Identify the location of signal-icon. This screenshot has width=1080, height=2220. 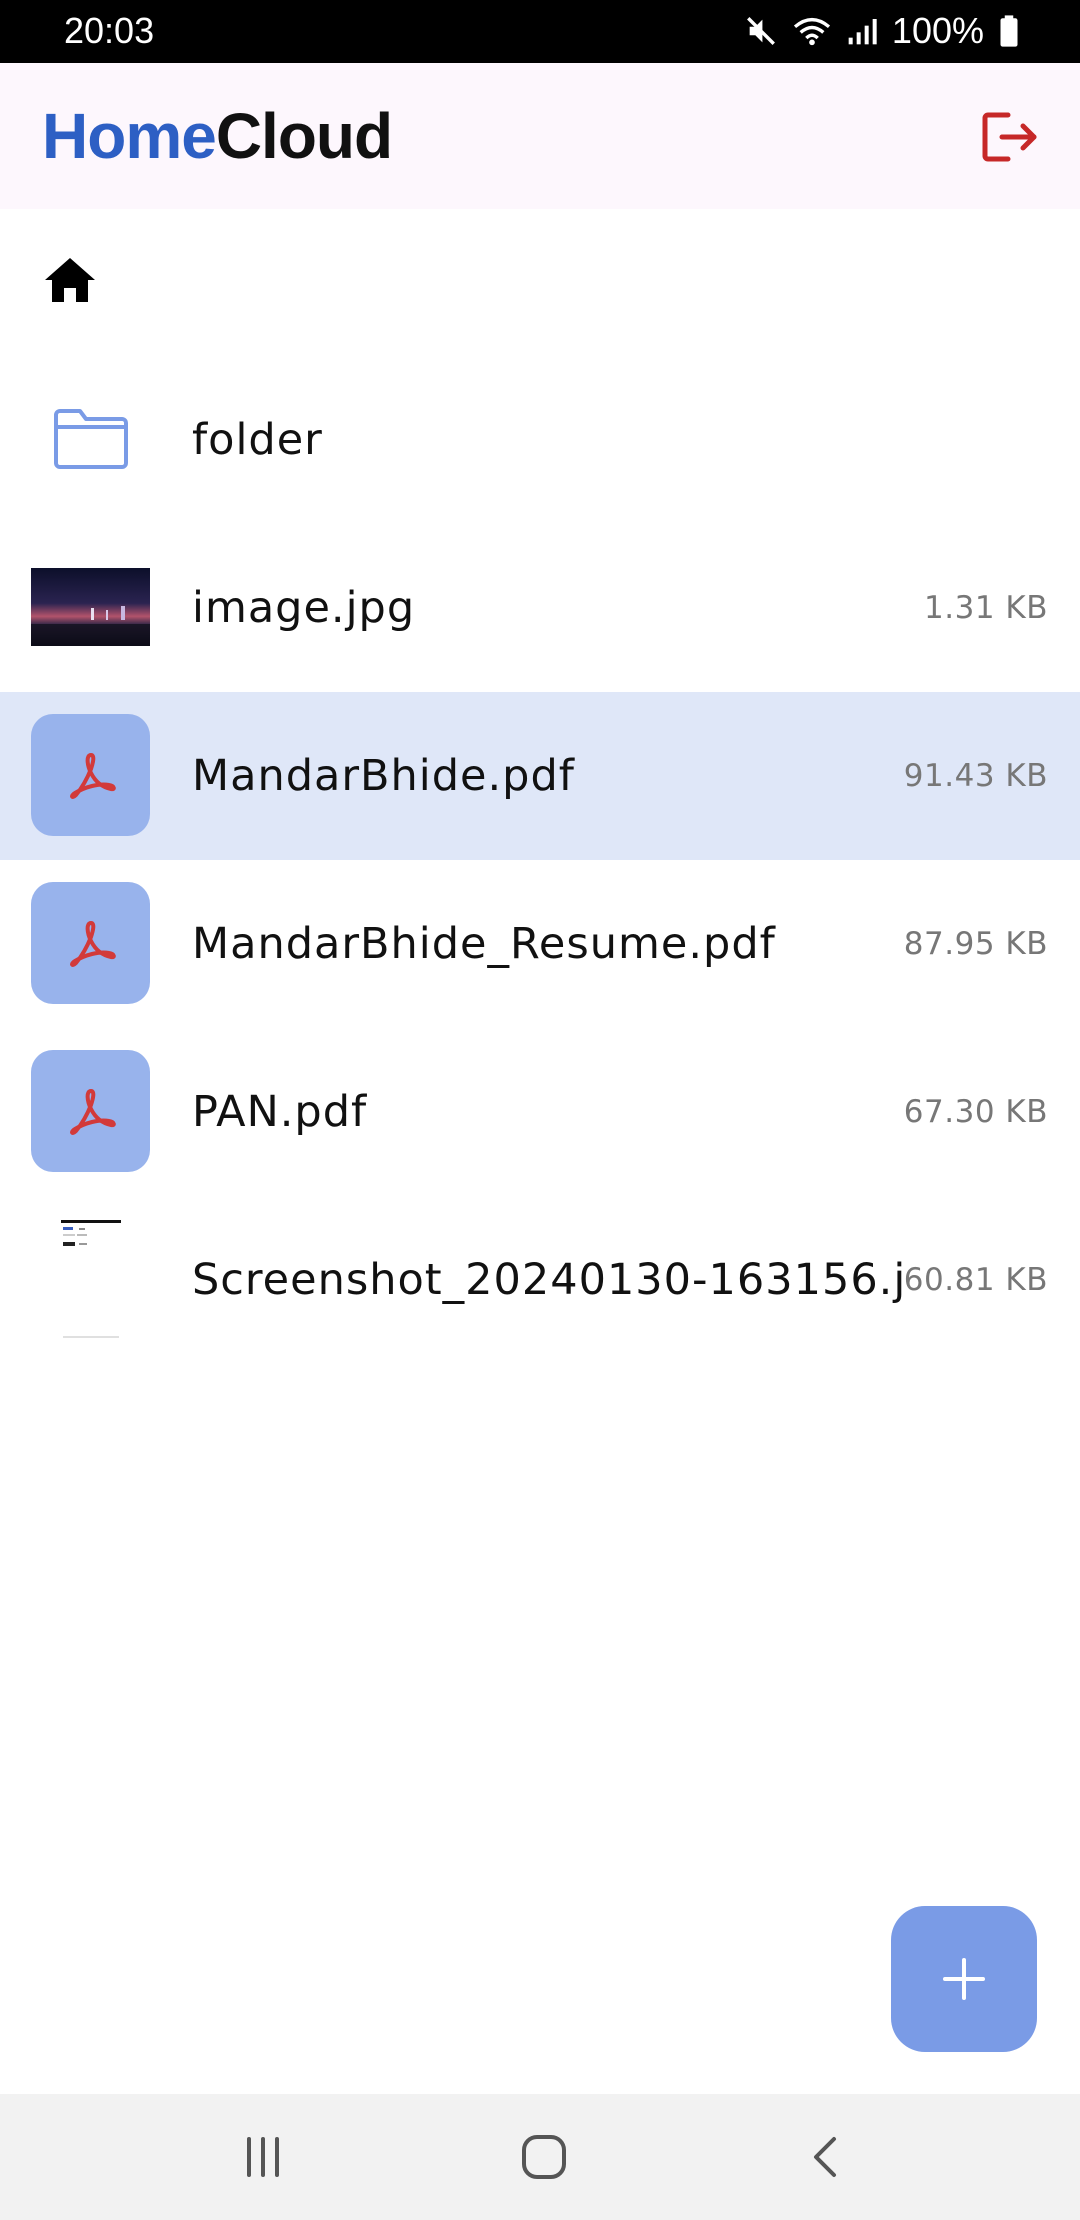
(862, 31).